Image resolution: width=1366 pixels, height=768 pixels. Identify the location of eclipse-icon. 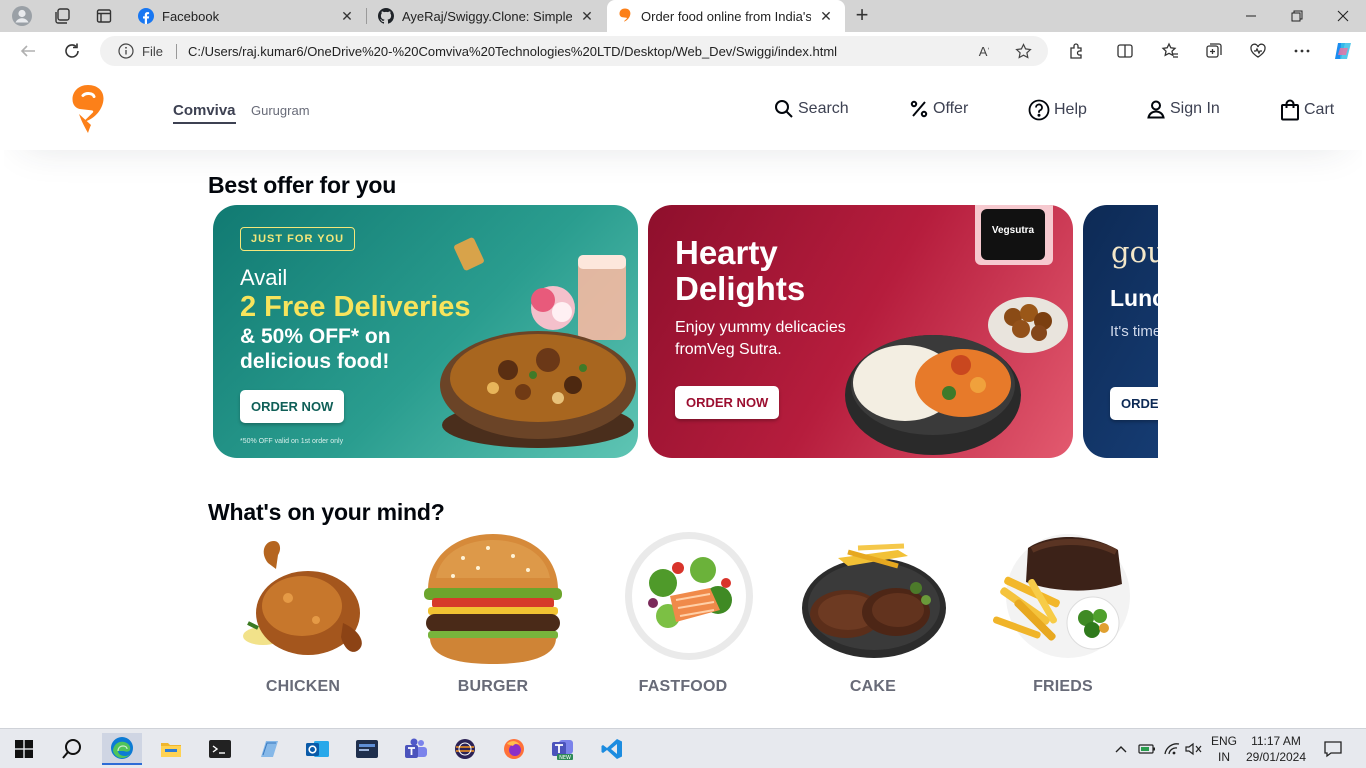
(465, 749).